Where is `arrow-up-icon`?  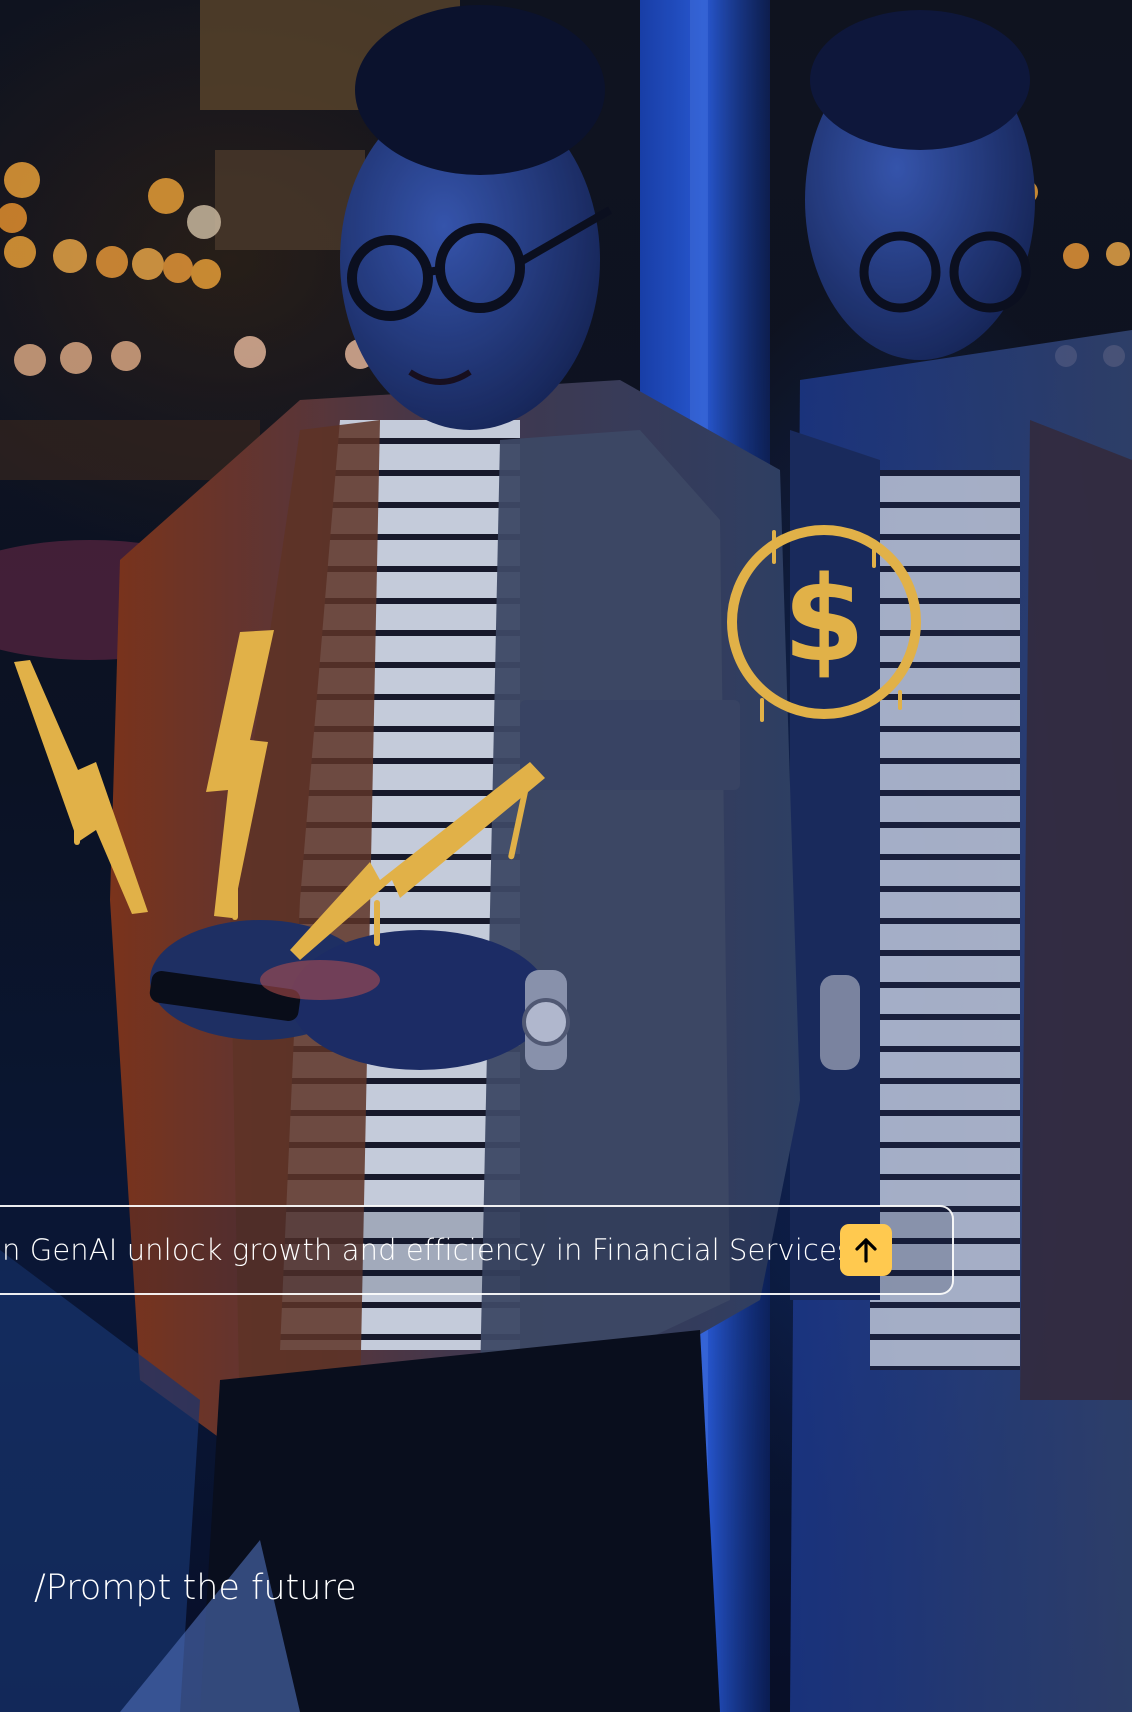 arrow-up-icon is located at coordinates (866, 1250).